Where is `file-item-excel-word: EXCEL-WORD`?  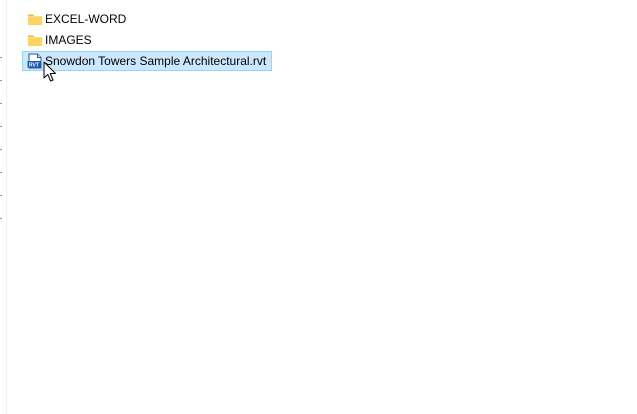 file-item-excel-word: EXCEL-WORD is located at coordinates (147, 19).